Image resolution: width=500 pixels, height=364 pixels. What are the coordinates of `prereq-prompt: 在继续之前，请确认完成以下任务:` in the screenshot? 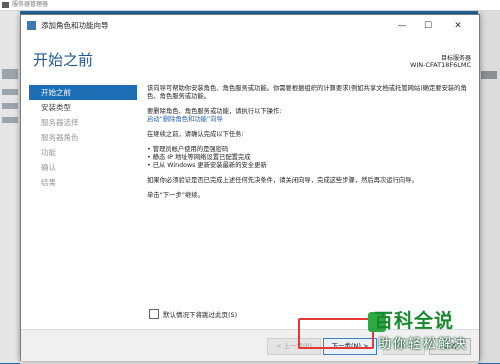 It's located at (195, 134).